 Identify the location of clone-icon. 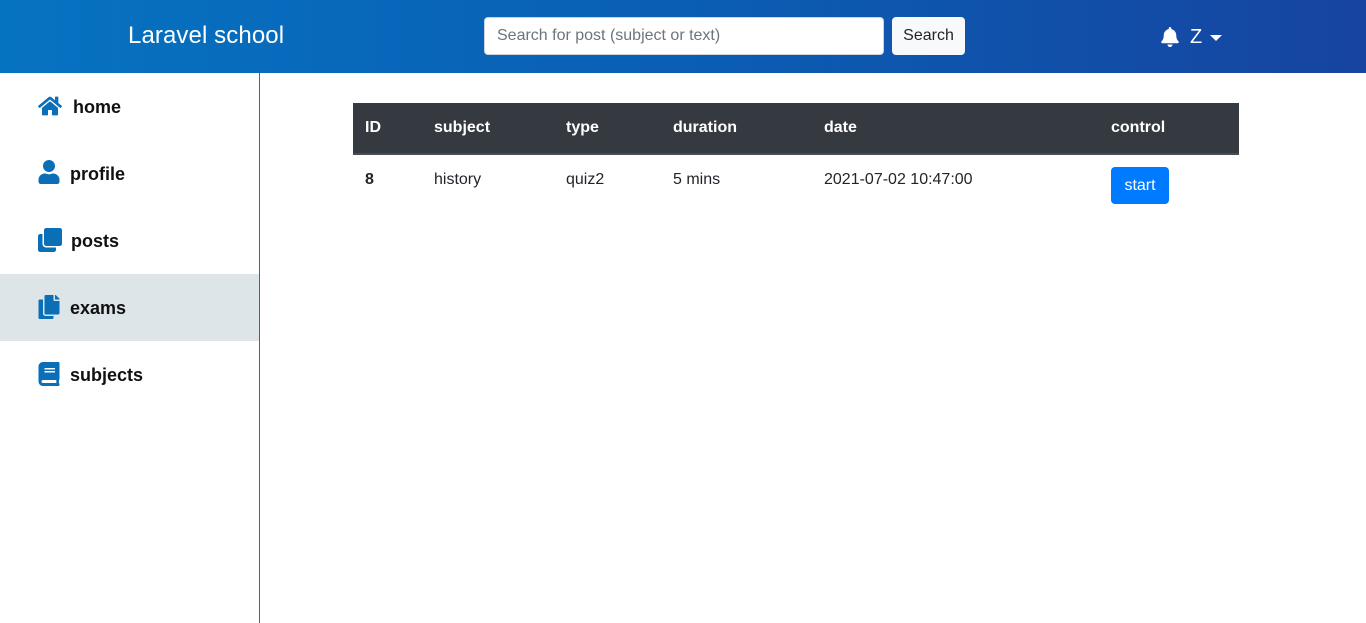
(50, 240).